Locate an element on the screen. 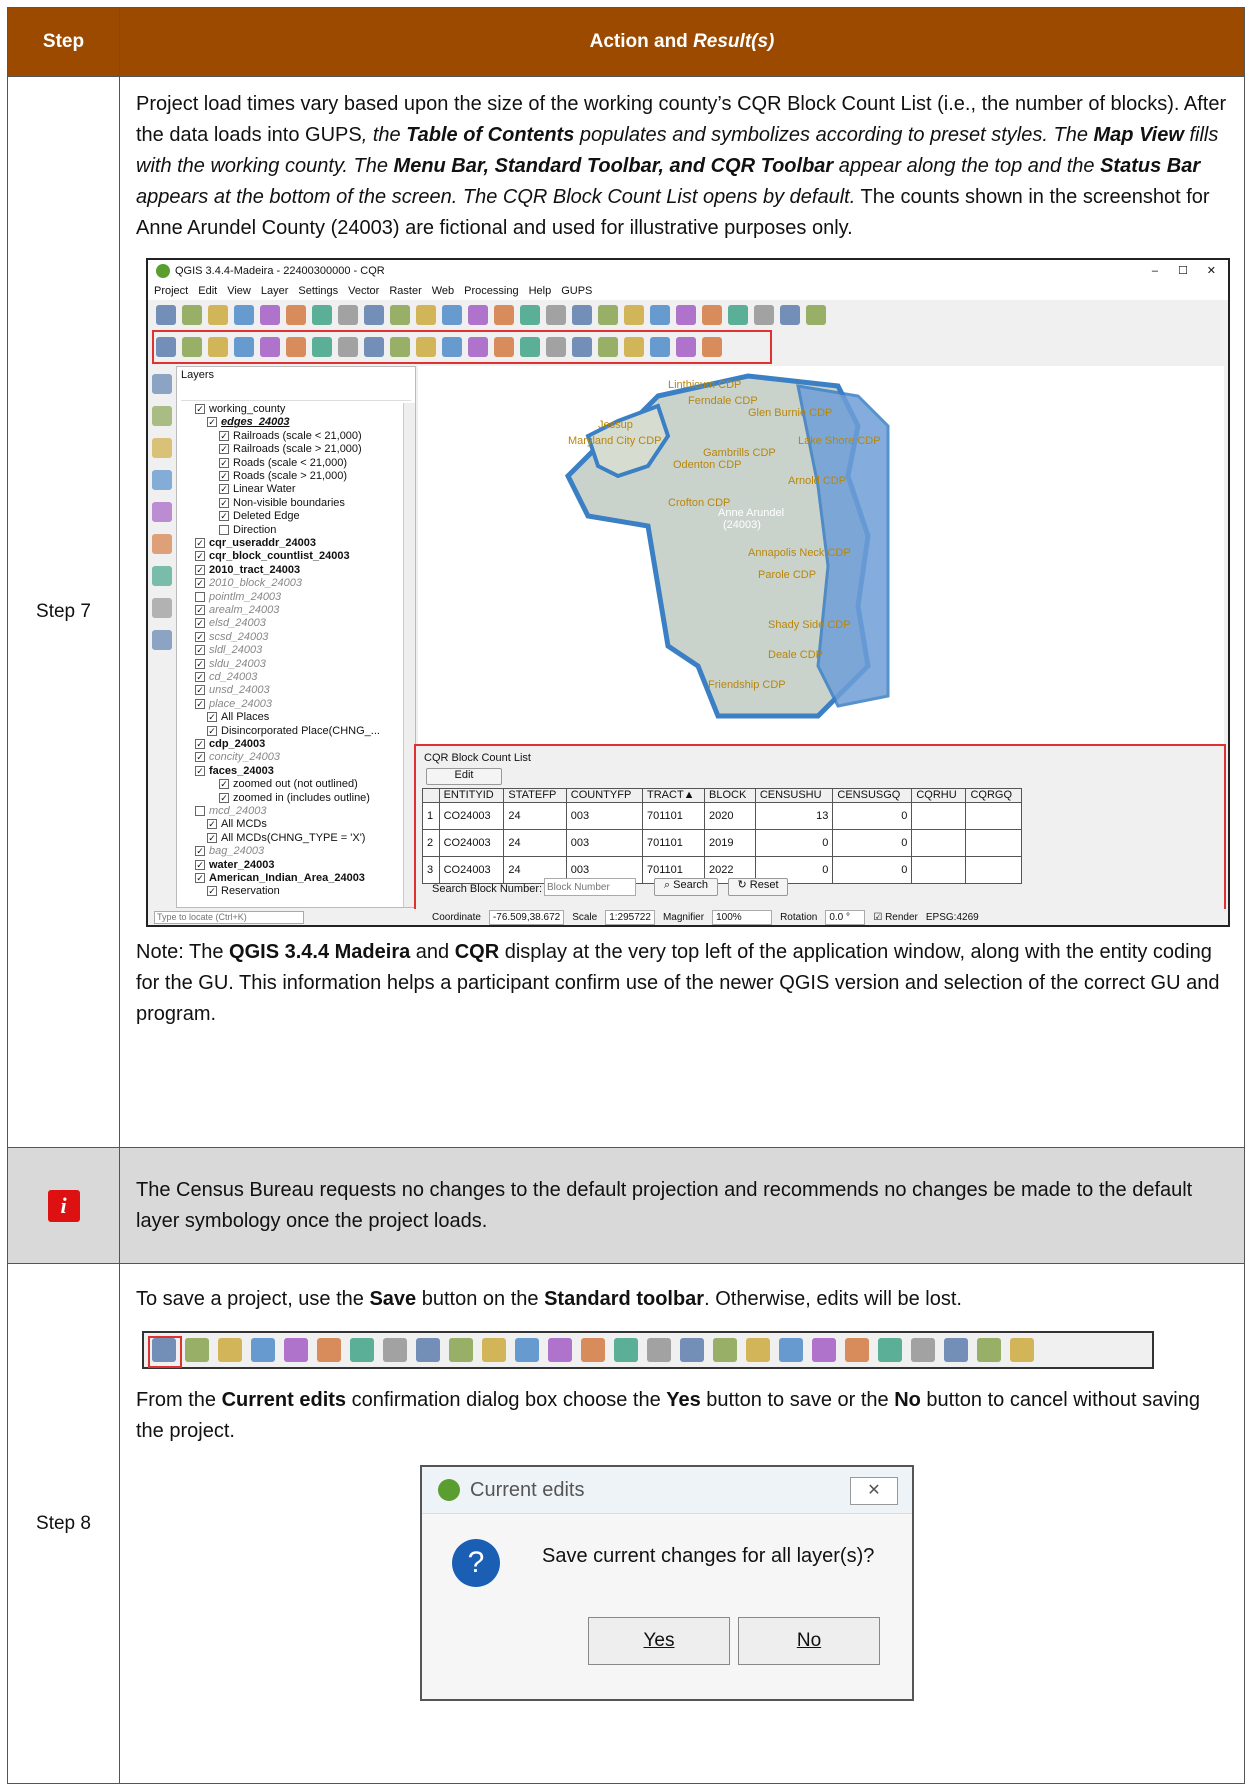 This screenshot has height=1790, width=1251. digitize-tool-3-icon is located at coordinates (162, 448).